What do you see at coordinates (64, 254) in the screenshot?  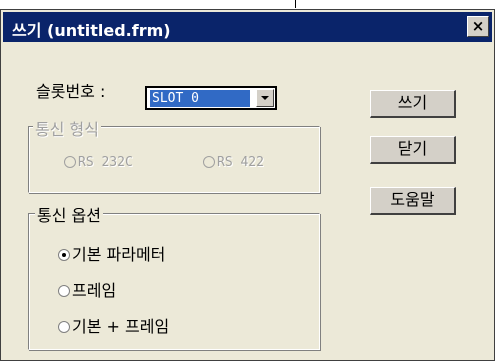 I see `radio-checked-icon` at bounding box center [64, 254].